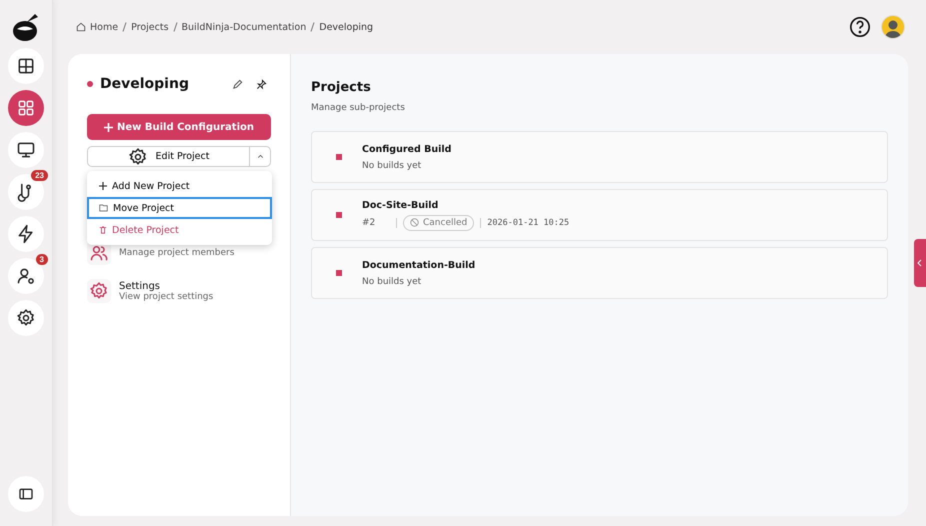  Describe the element at coordinates (103, 208) in the screenshot. I see `folder-icon` at that location.